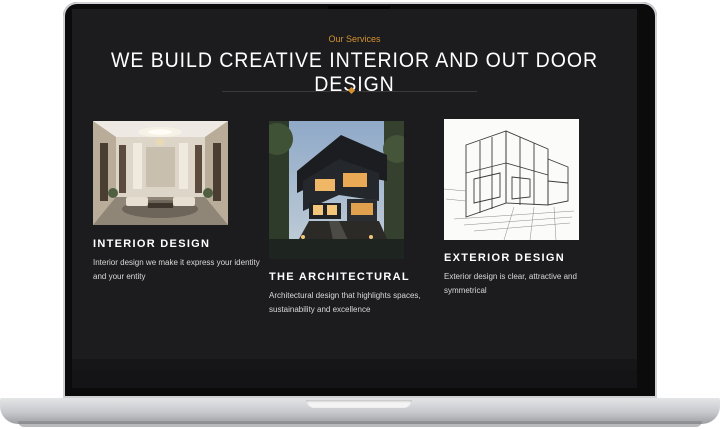  I want to click on section-eyebrow: Our Services, so click(354, 39).